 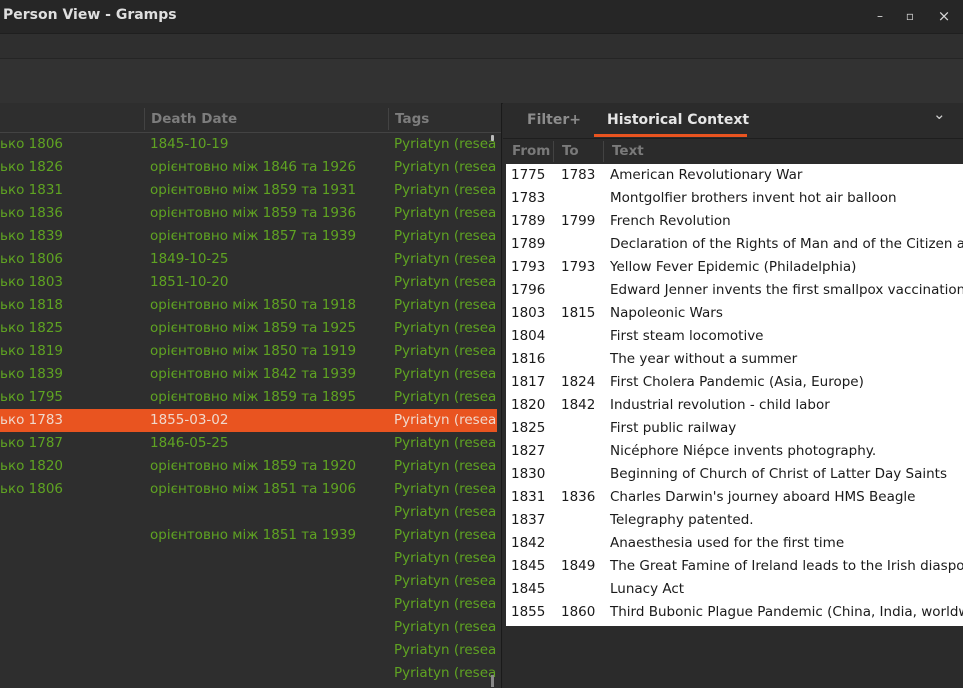 I want to click on event-text-cell: Telegraphy patented., so click(x=682, y=520).